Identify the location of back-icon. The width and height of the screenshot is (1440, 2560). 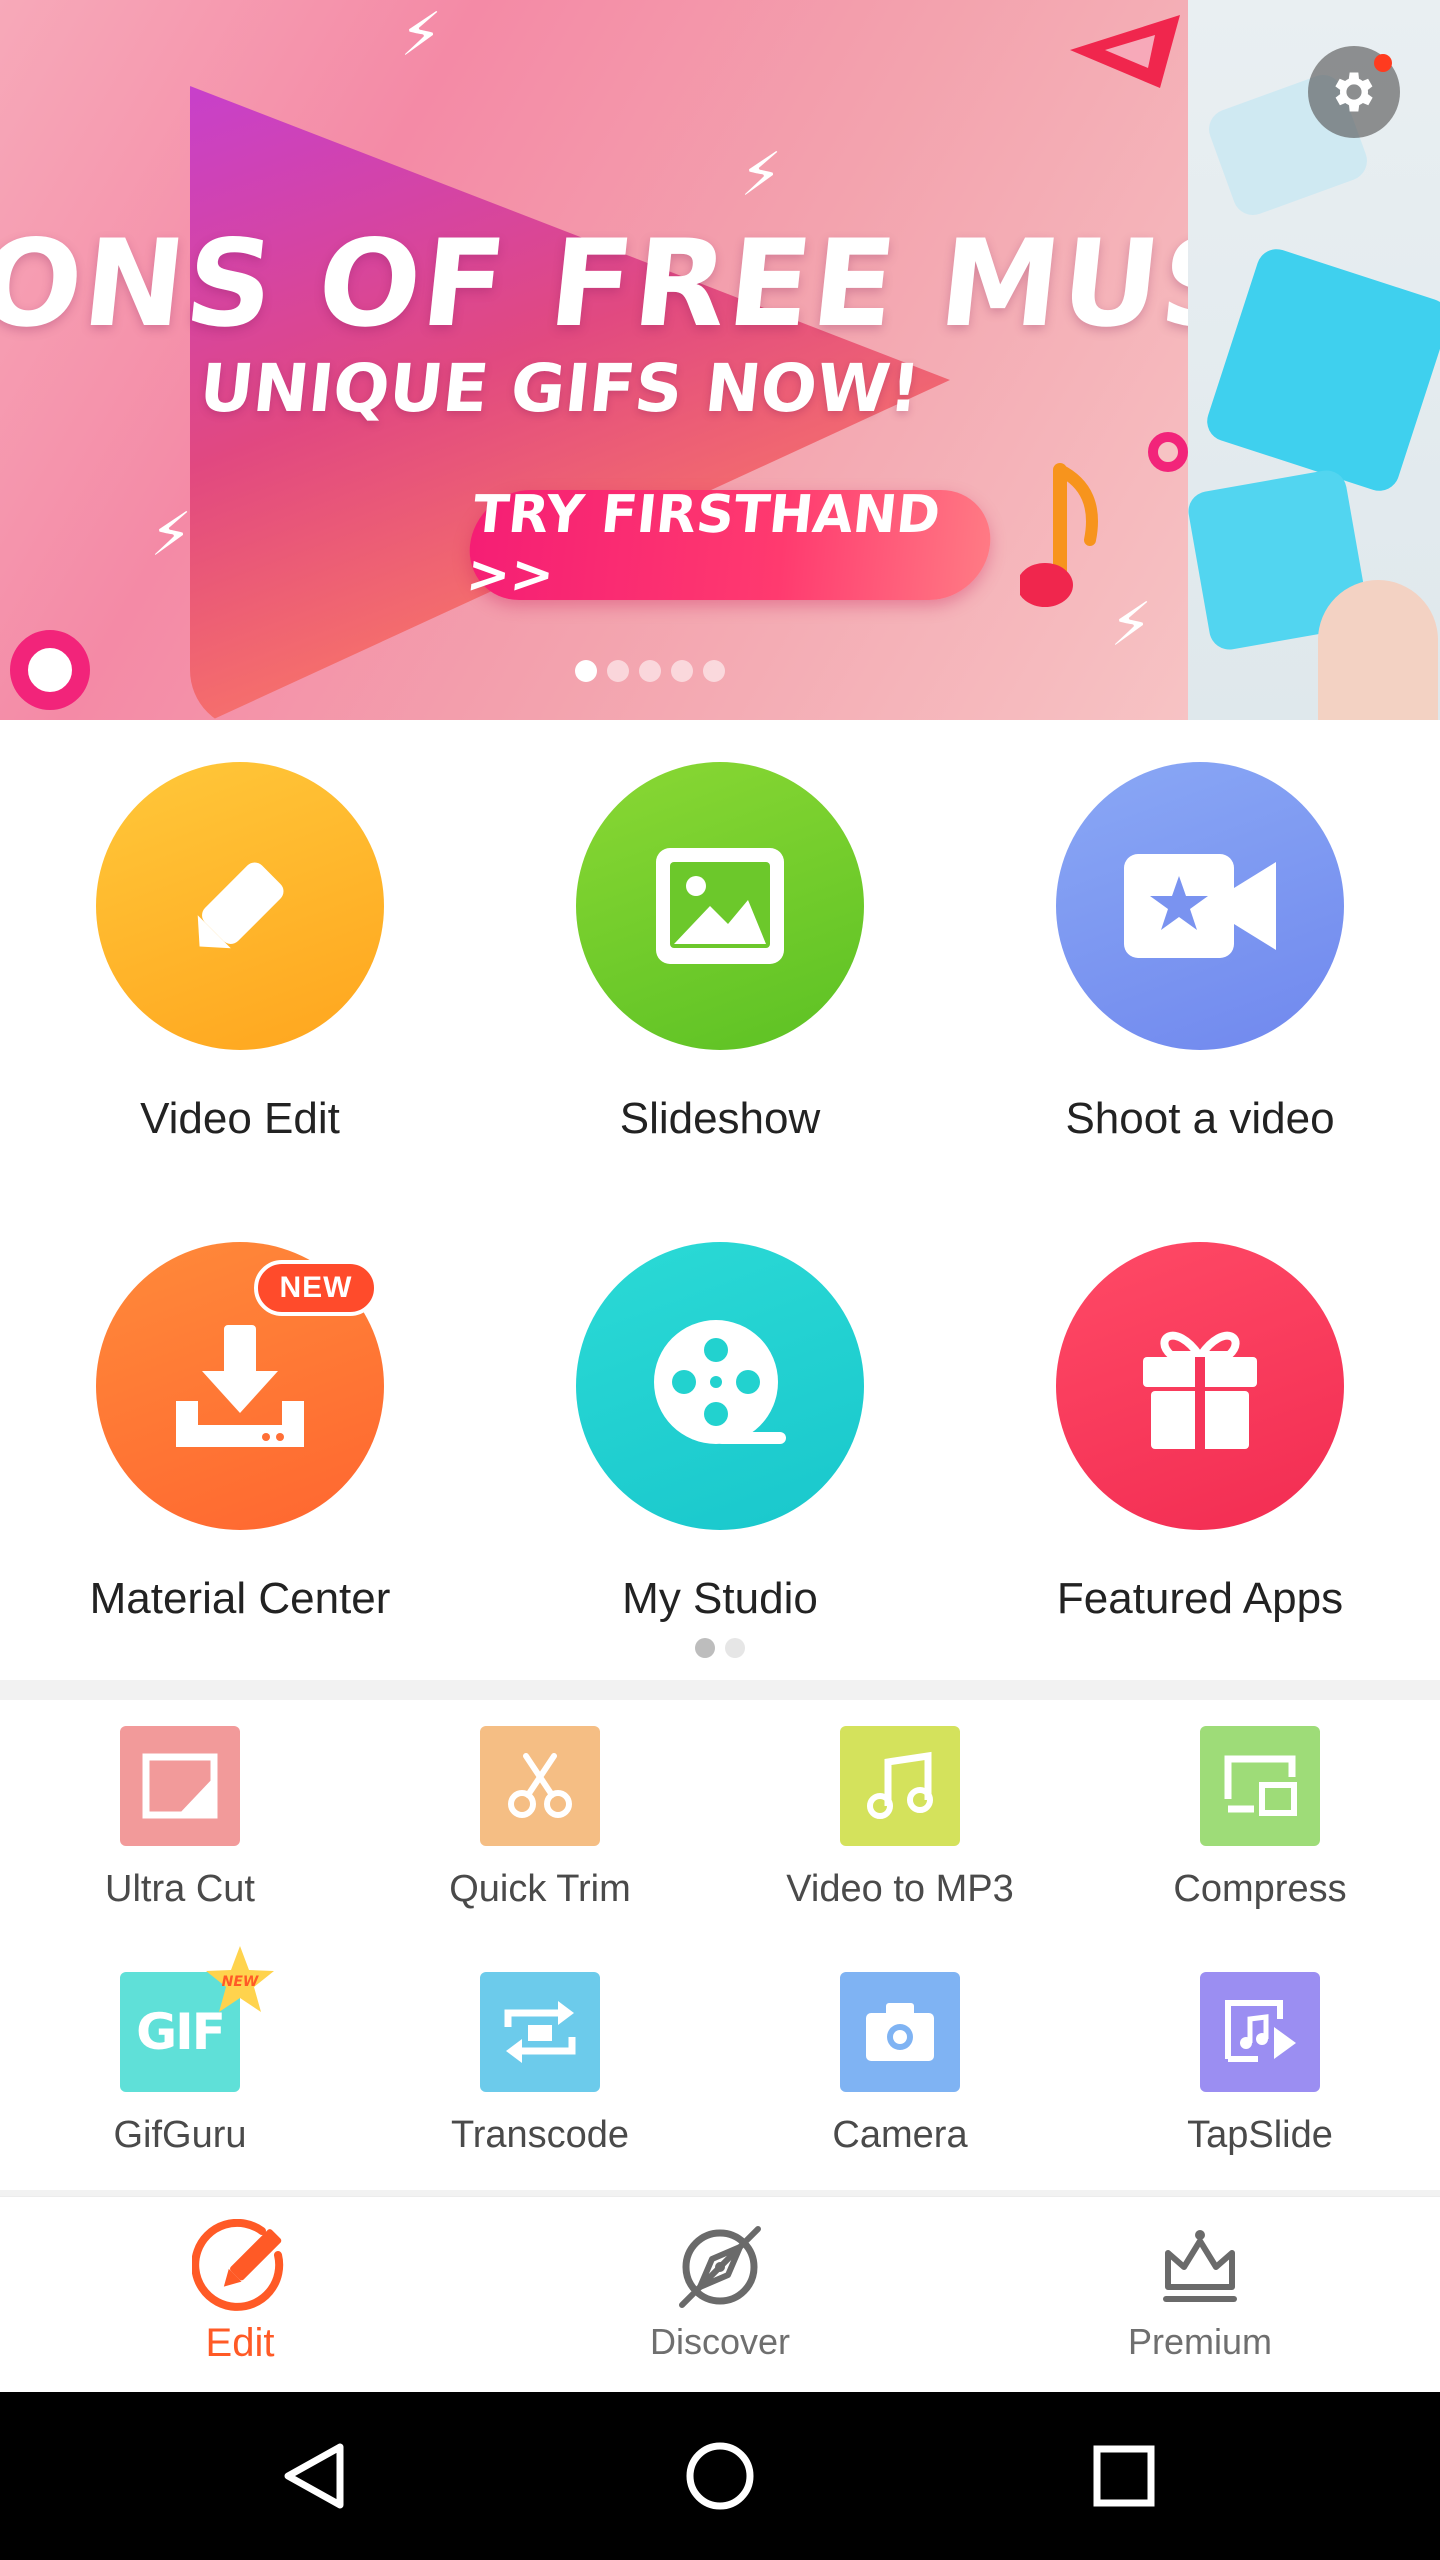
(314, 2476).